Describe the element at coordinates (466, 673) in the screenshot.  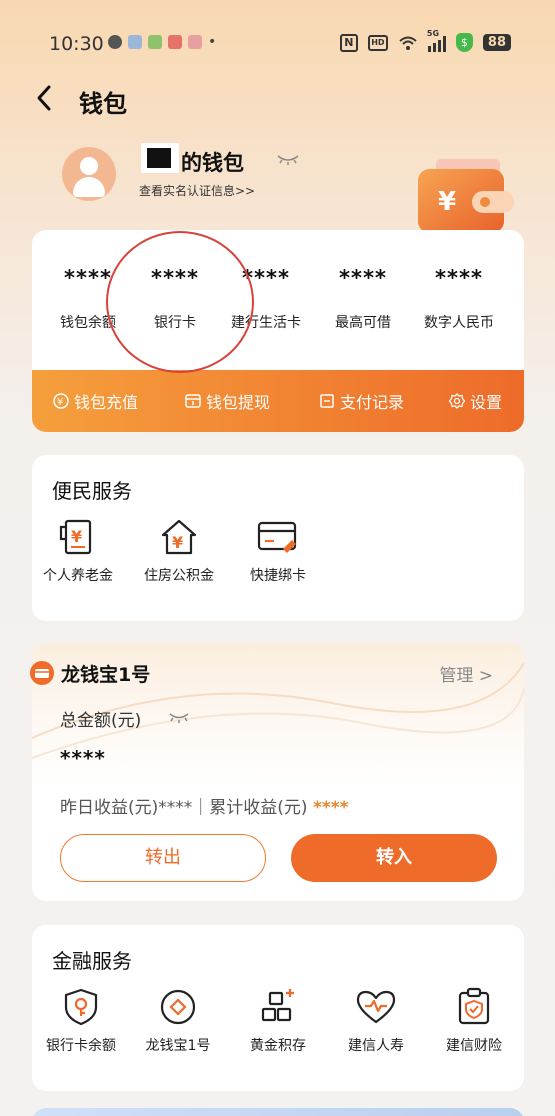
I see `manage-link: 管理 >` at that location.